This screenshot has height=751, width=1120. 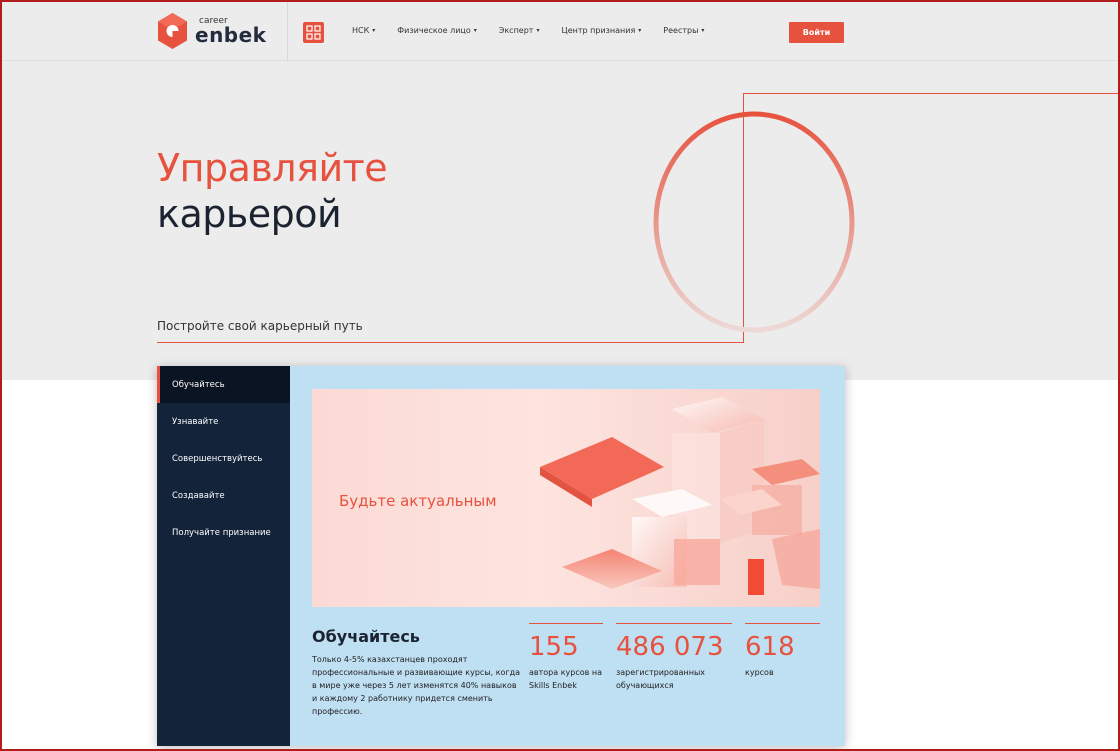 What do you see at coordinates (816, 32) in the screenshot?
I see `login-button: Войти` at bounding box center [816, 32].